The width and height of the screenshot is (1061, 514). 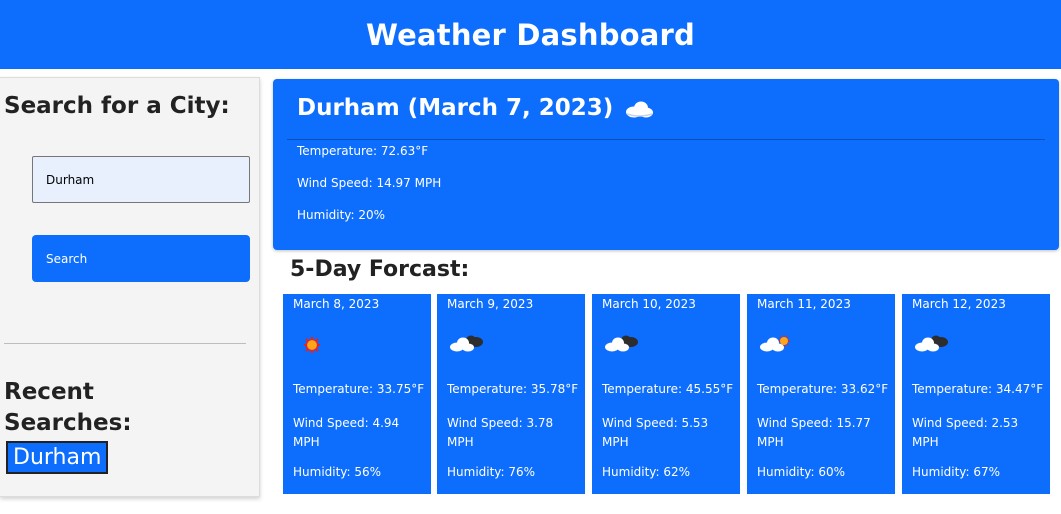 What do you see at coordinates (491, 472) in the screenshot?
I see `forecast-humidity: Humidity: 76%` at bounding box center [491, 472].